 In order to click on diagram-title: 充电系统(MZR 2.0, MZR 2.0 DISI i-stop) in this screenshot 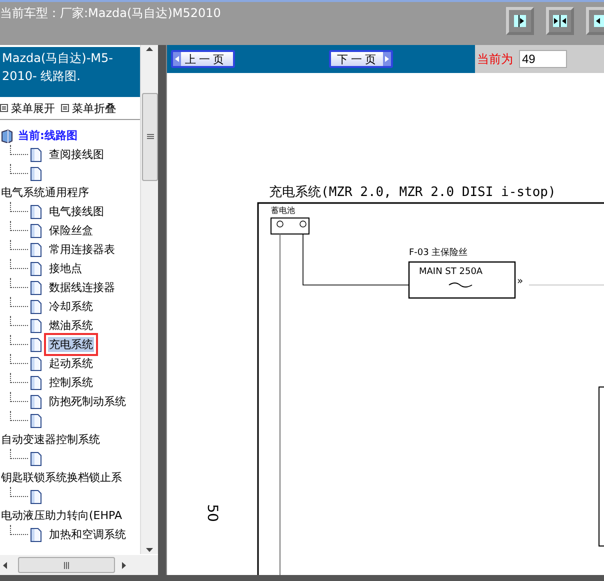, I will do `click(412, 192)`.